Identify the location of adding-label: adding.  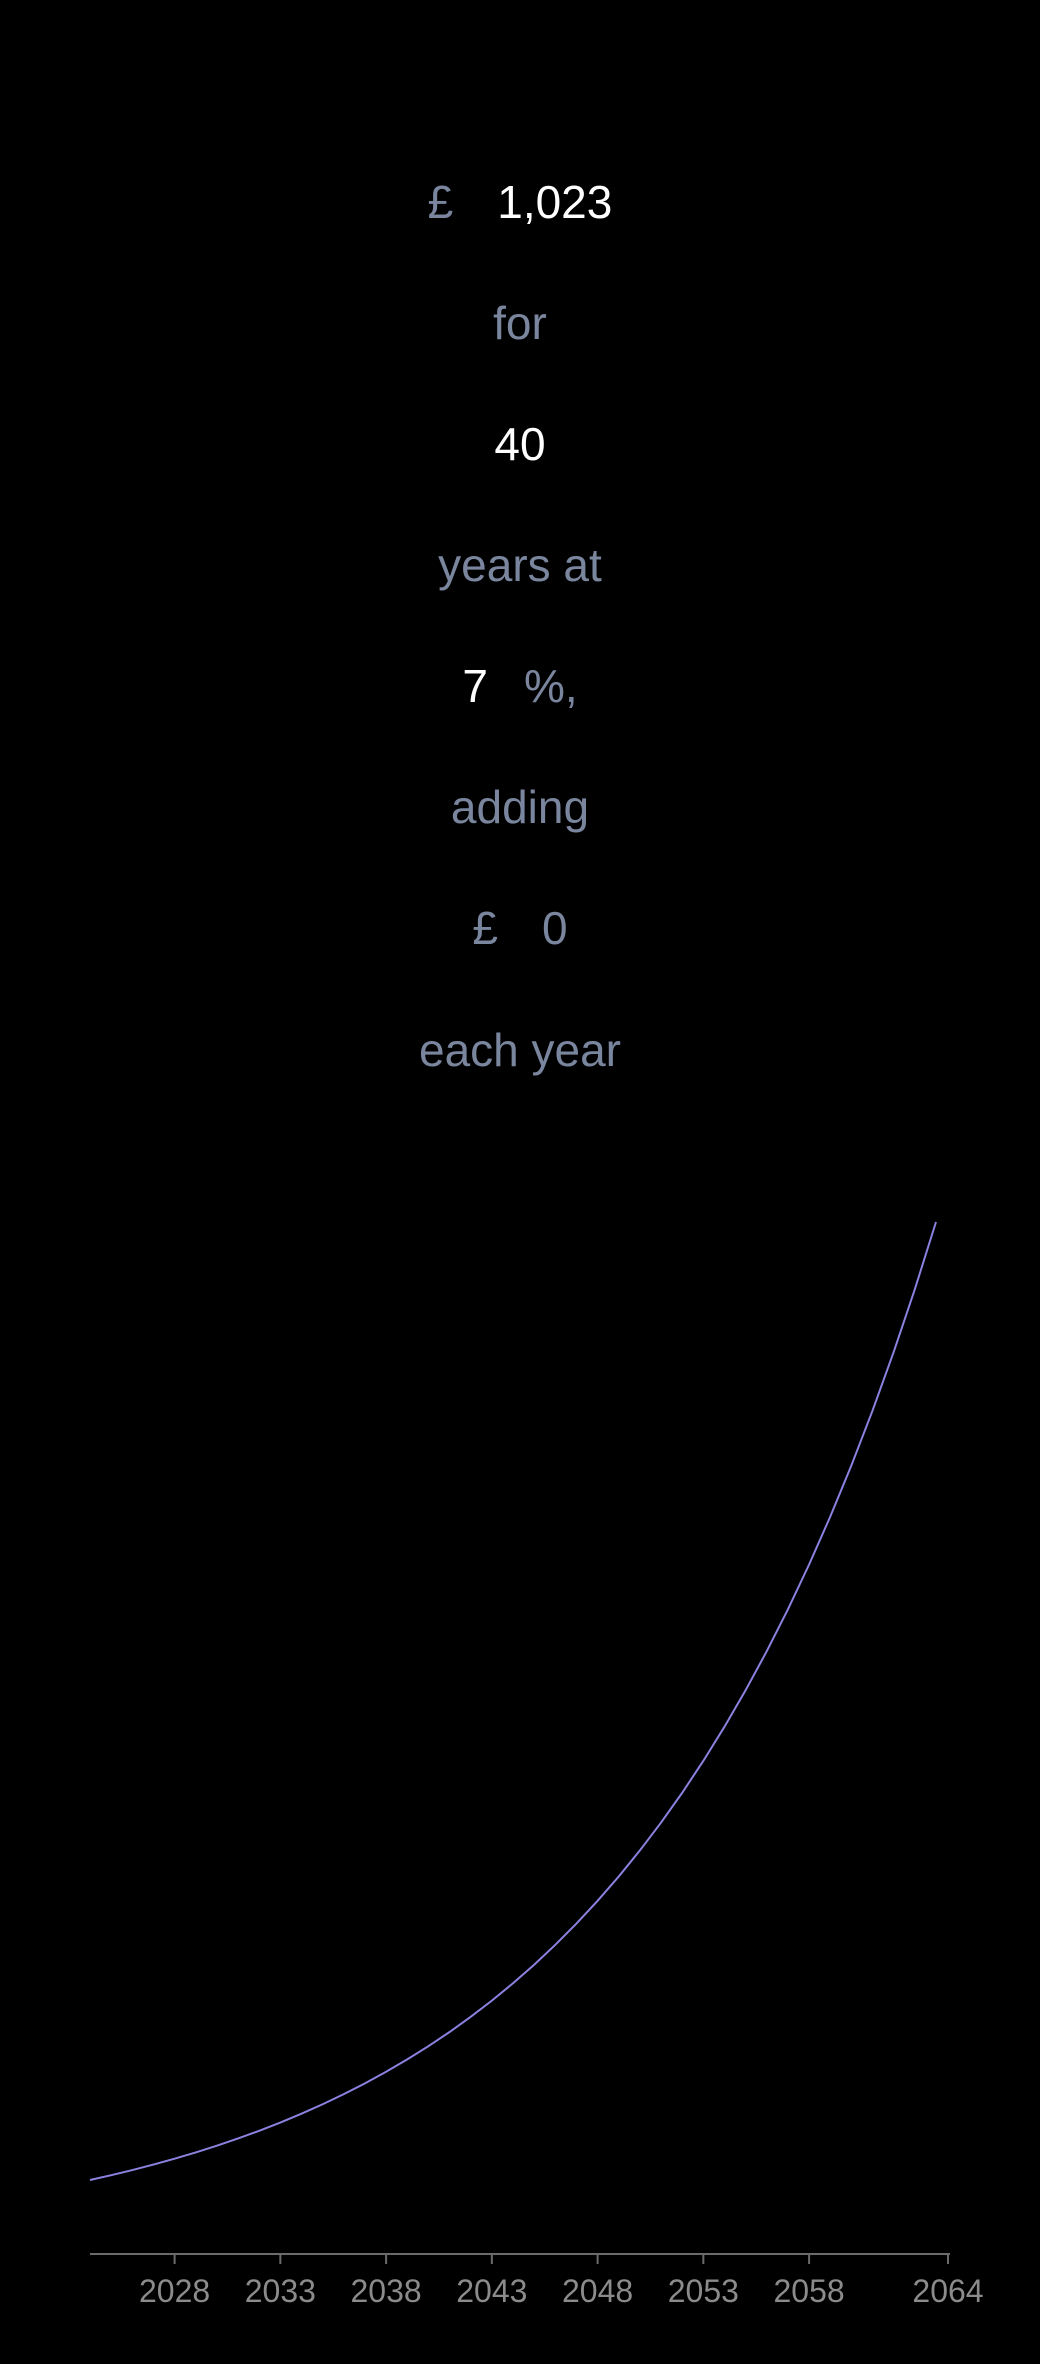
(520, 807).